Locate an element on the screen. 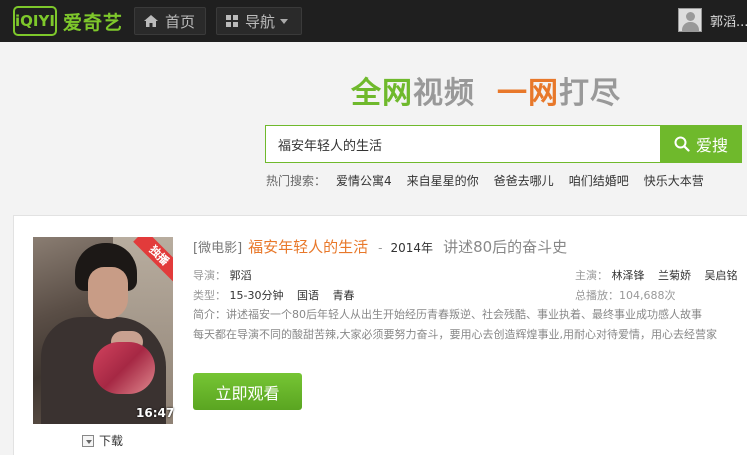  home-nav-label: 首页 is located at coordinates (180, 21).